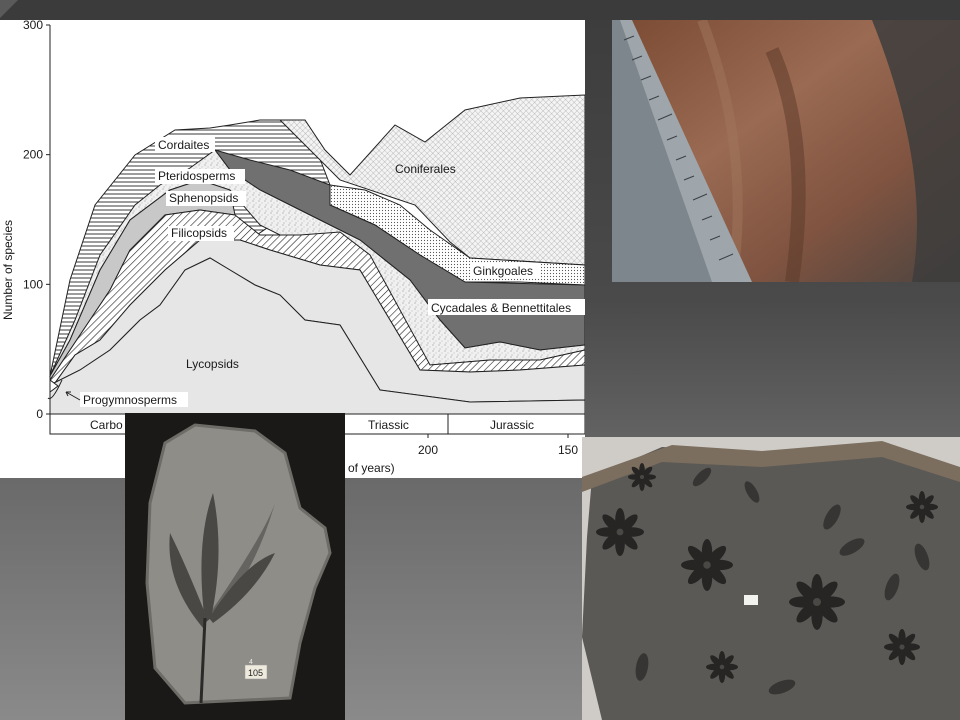 This screenshot has width=960, height=720. Describe the element at coordinates (33, 155) in the screenshot. I see `y-tick-label-200: 200` at that location.